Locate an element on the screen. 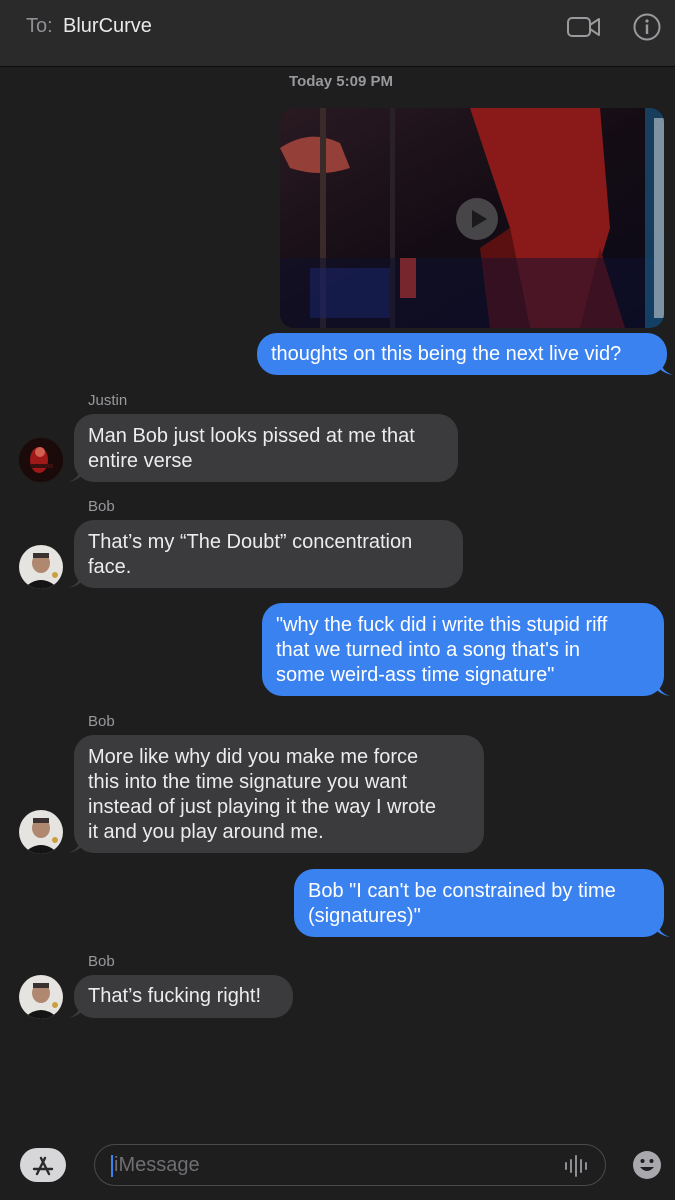 The width and height of the screenshot is (675, 1200). message-bubble: That’s fucking right! is located at coordinates (180, 996).